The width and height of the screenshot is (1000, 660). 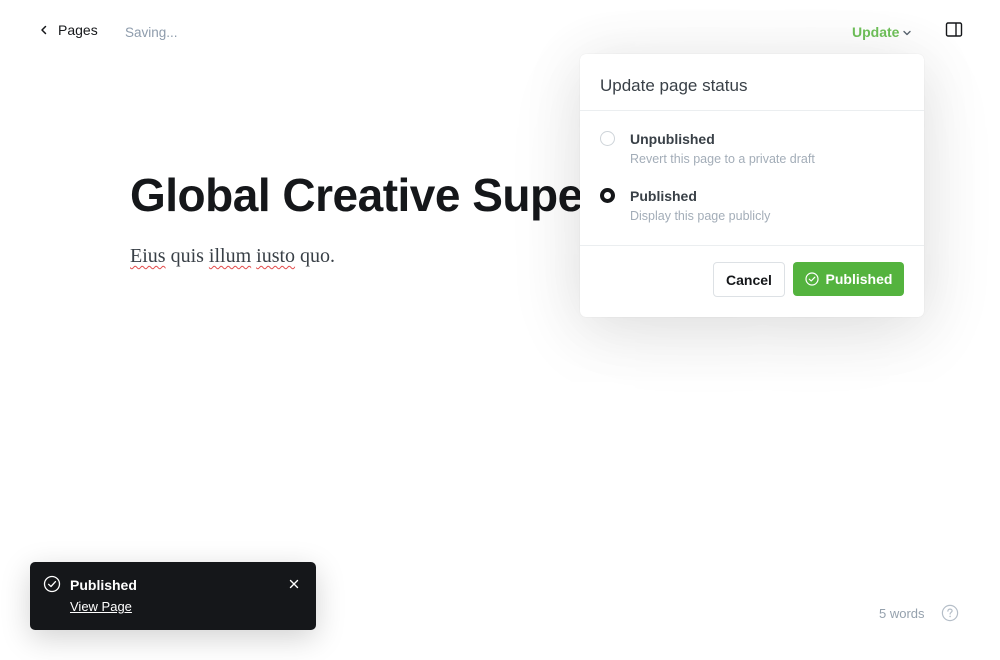 What do you see at coordinates (173, 596) in the screenshot?
I see `published-toast: Published View Page` at bounding box center [173, 596].